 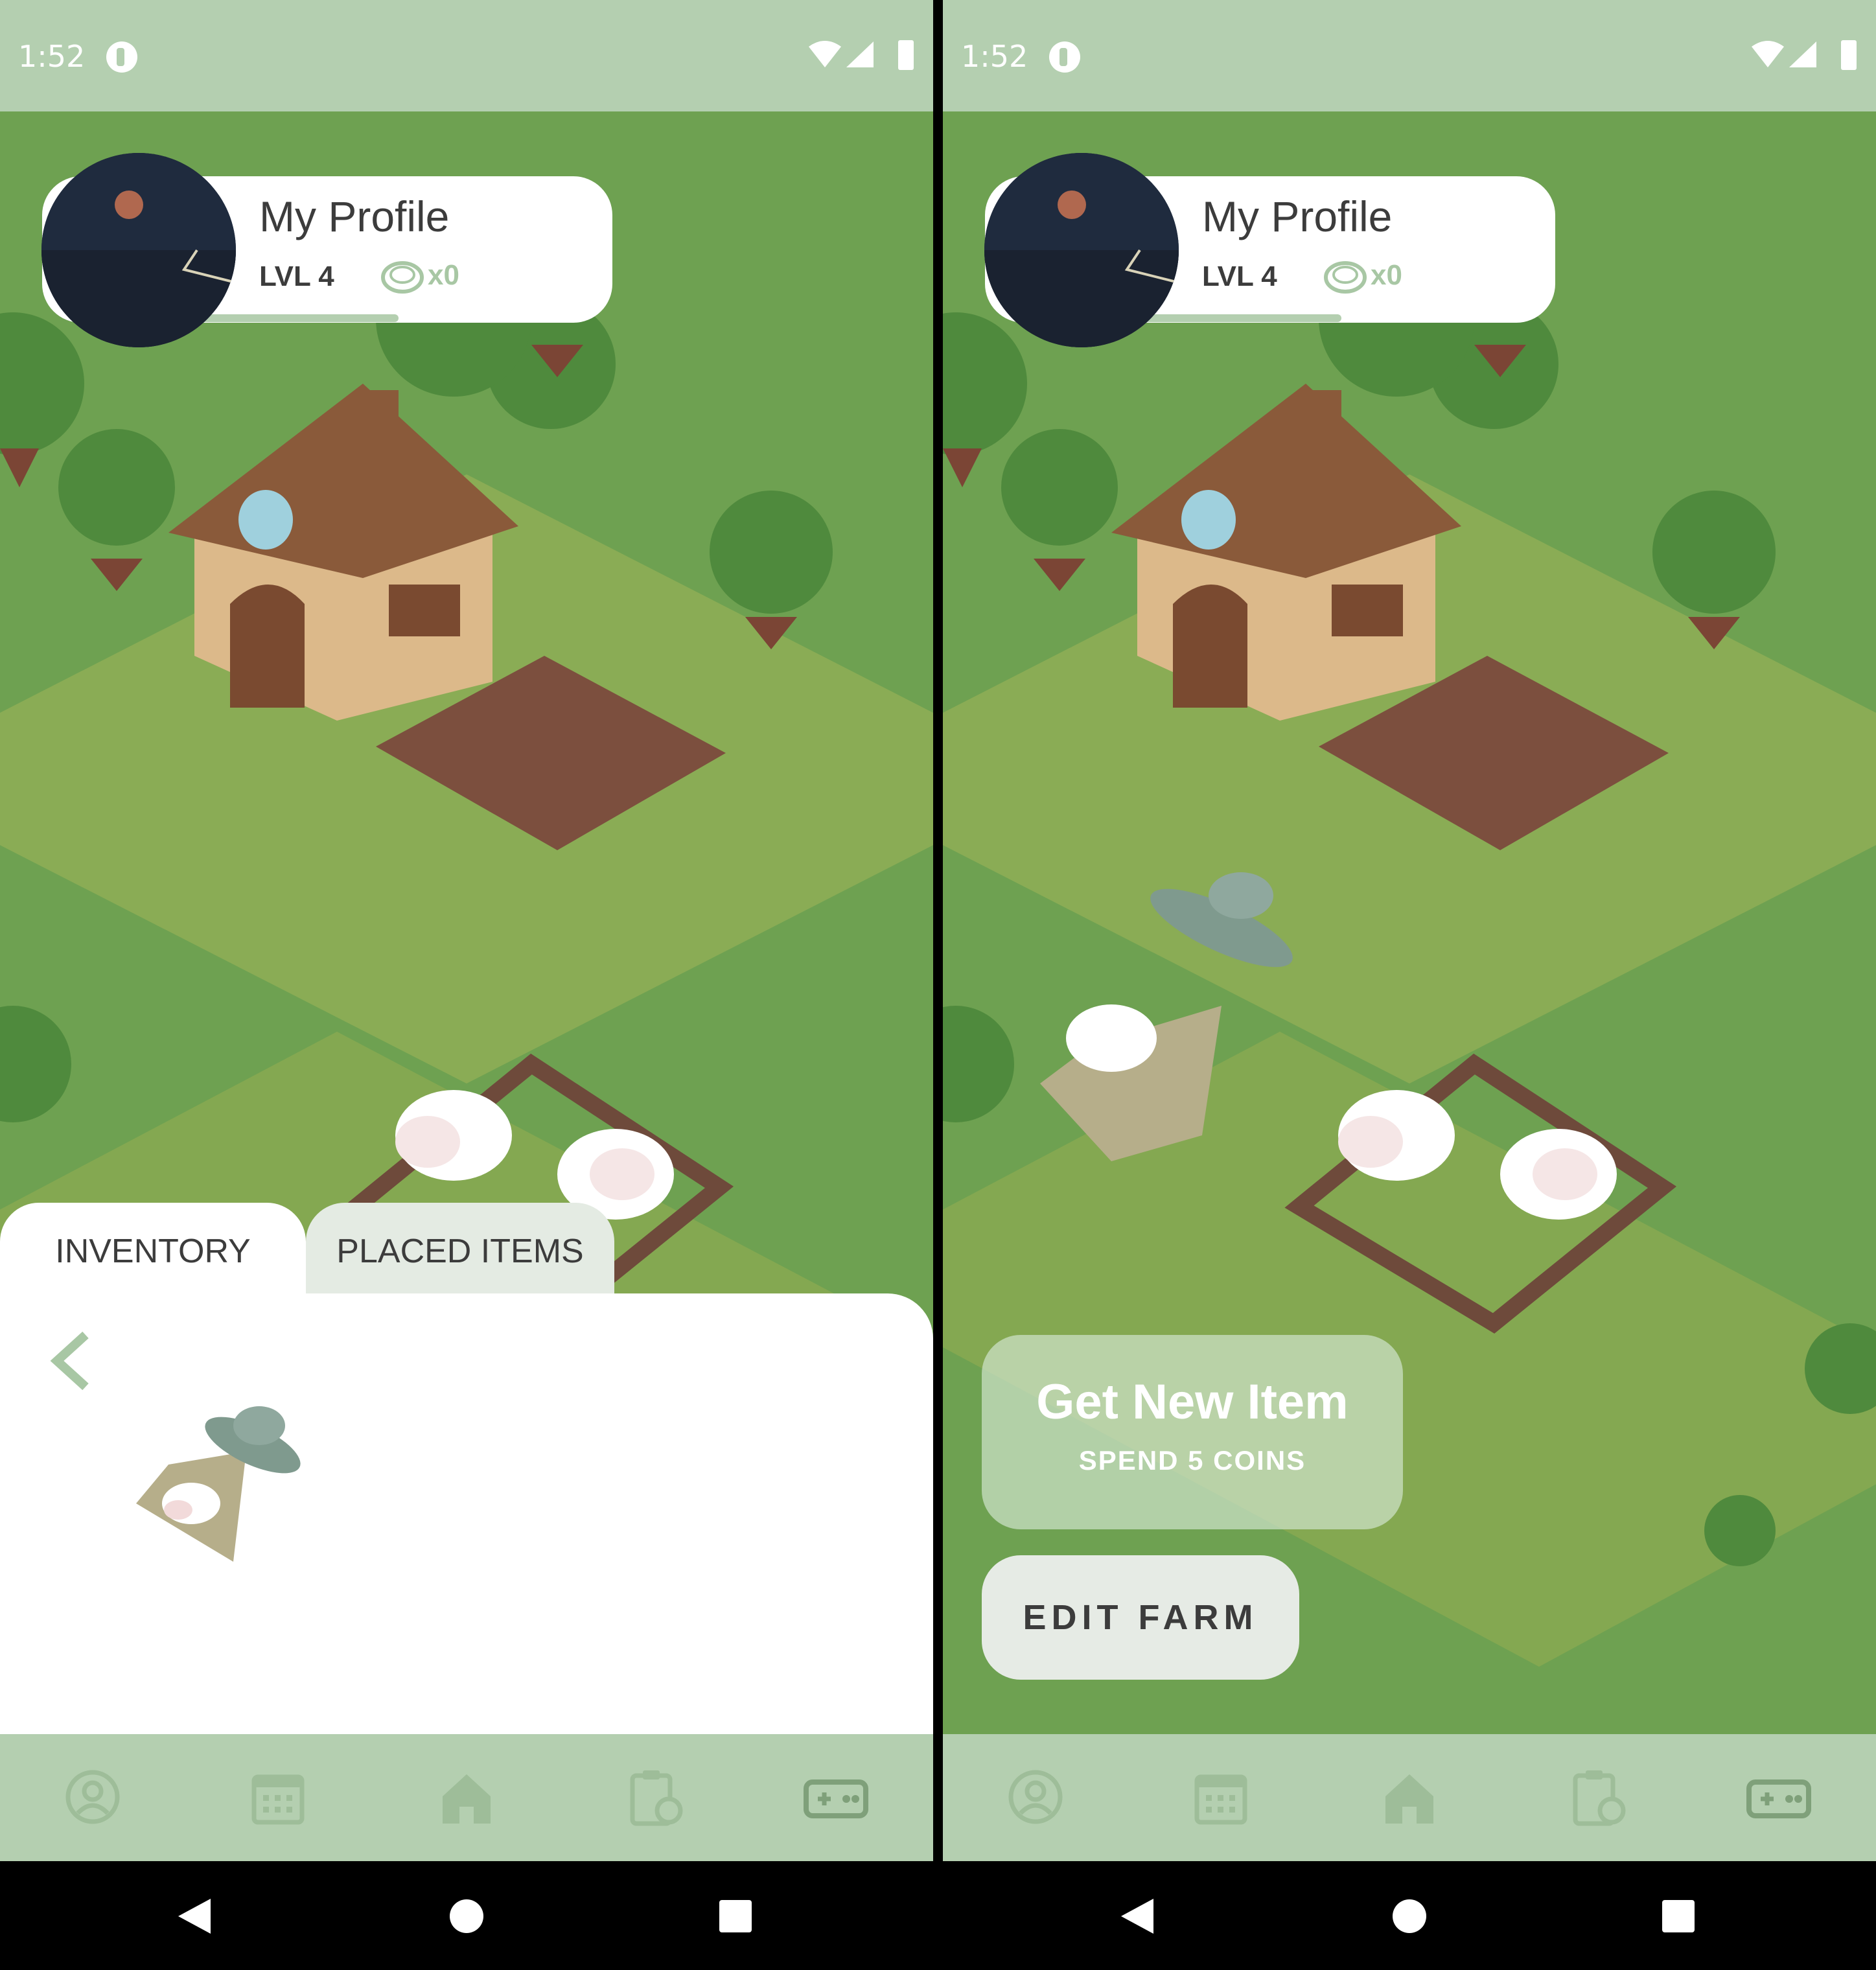 What do you see at coordinates (153, 1251) in the screenshot?
I see `tab-inventory: INVENTORY` at bounding box center [153, 1251].